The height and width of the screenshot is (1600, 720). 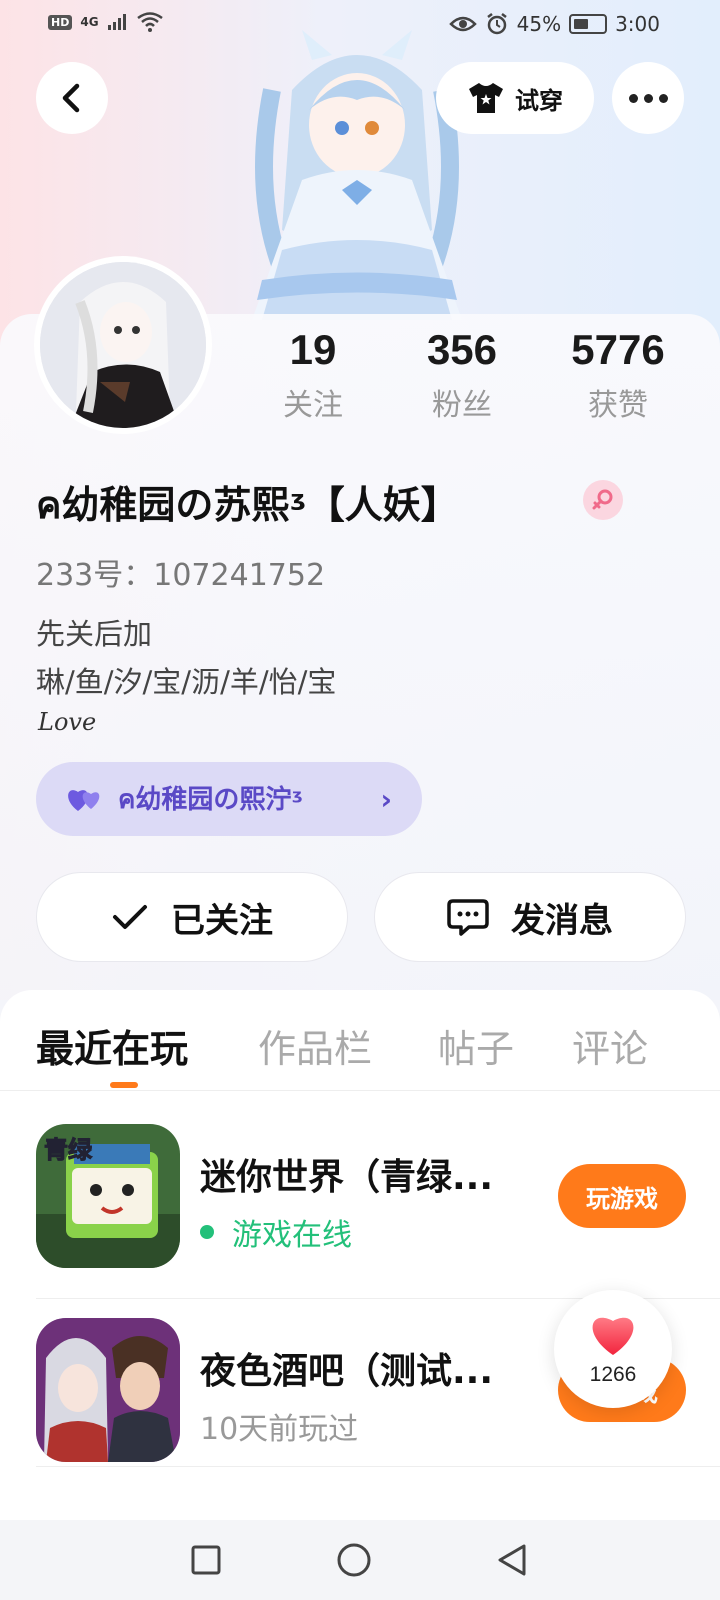 I want to click on battery-icon, so click(x=588, y=24).